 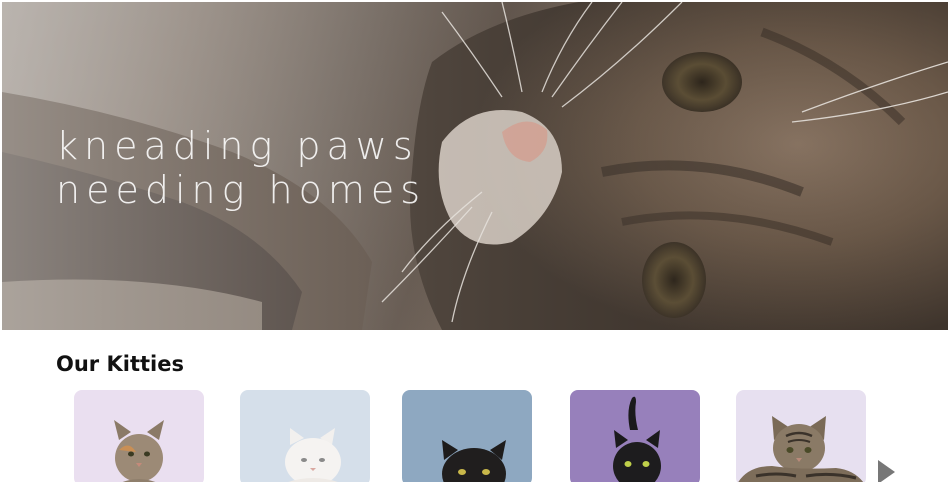 I want to click on chevron-right-icon, so click(x=886, y=471).